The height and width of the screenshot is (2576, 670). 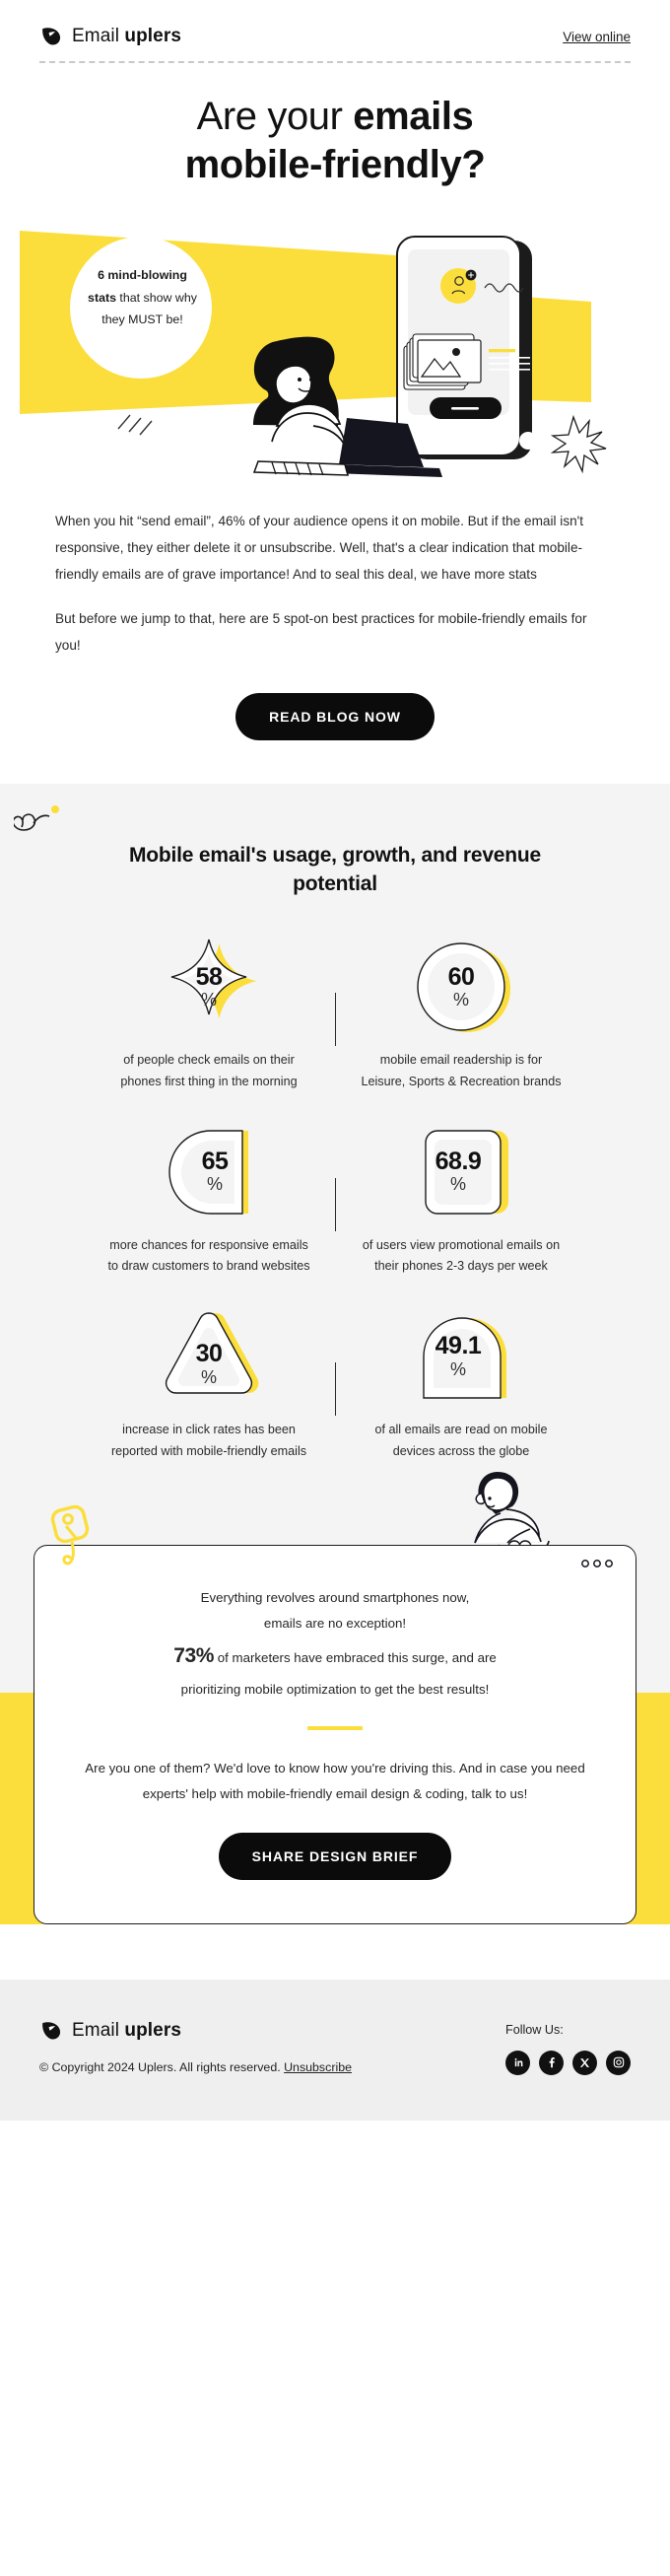 I want to click on share-design-brief-button: SHARE DESIGN BRIEF, so click(x=335, y=1856).